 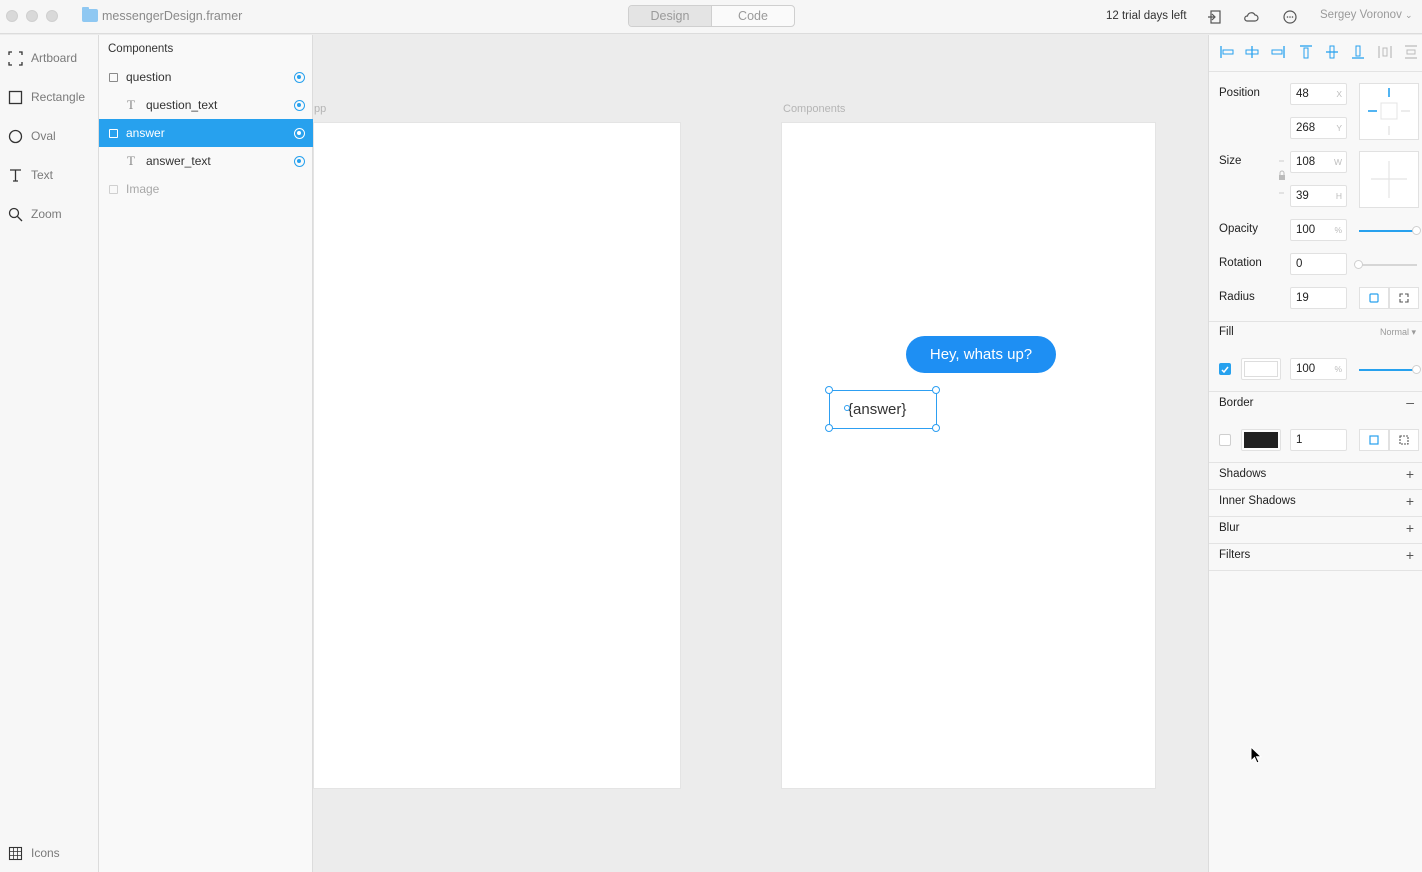 What do you see at coordinates (877, 409) in the screenshot?
I see `answer-text: {answer}` at bounding box center [877, 409].